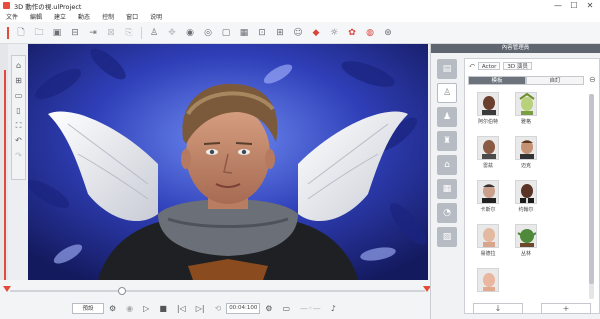 The image size is (600, 319). I want to click on fit-icon: ⊞, so click(18, 80).